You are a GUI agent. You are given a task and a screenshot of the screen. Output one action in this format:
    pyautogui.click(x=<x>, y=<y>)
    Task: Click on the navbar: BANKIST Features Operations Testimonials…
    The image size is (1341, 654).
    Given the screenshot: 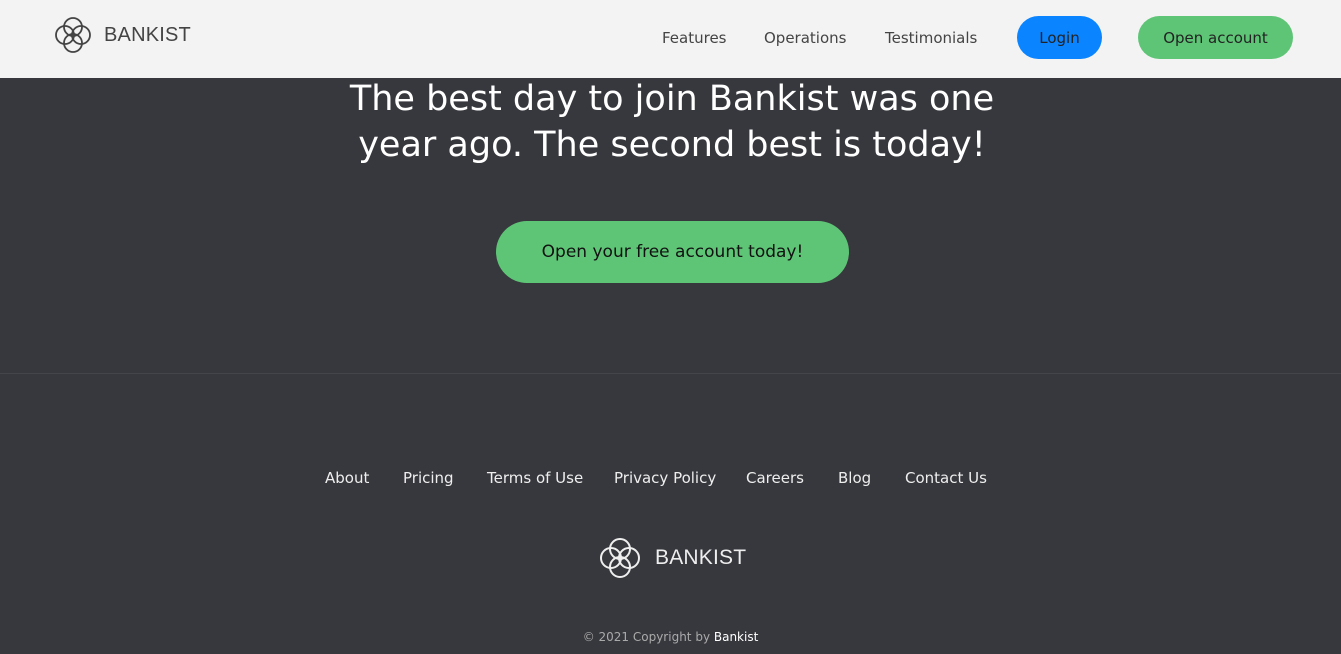 What is the action you would take?
    pyautogui.click(x=670, y=39)
    